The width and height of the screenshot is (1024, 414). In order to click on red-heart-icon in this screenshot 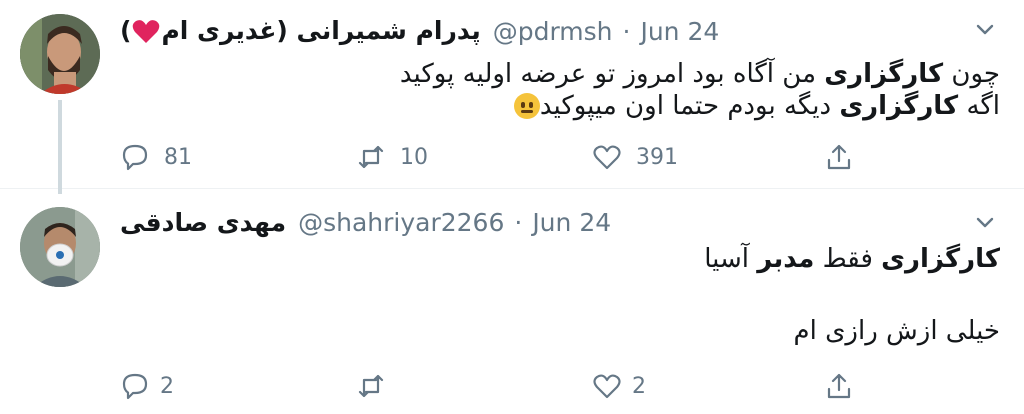, I will do `click(146, 31)`.